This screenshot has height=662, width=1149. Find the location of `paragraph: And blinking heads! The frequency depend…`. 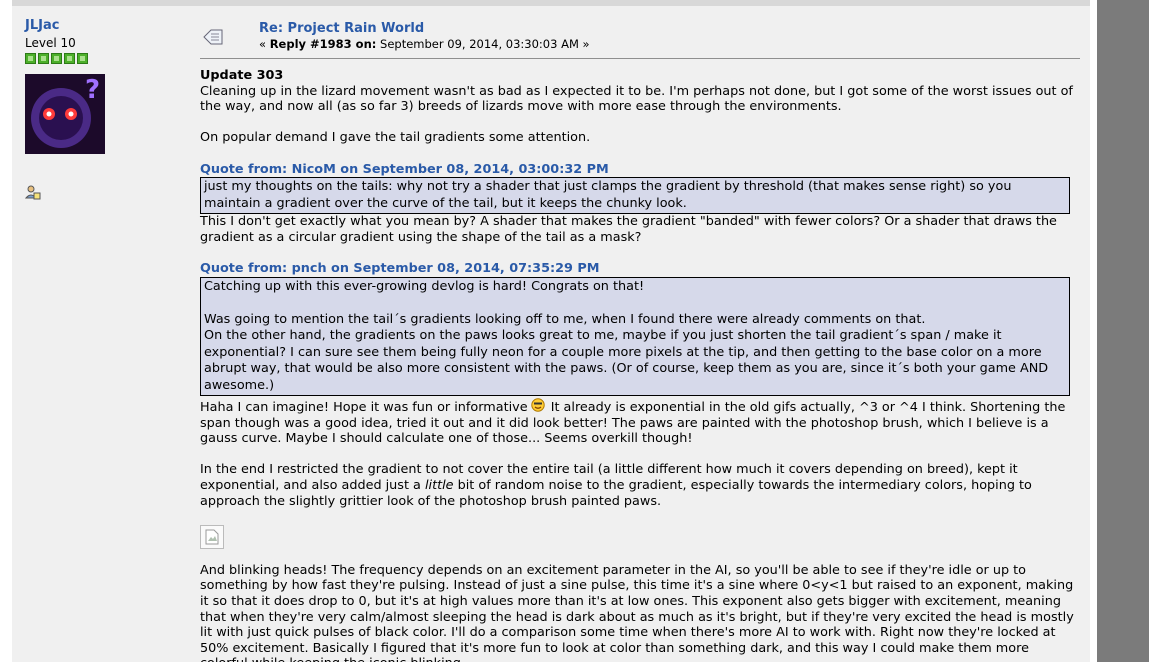

paragraph: And blinking heads! The frequency depend… is located at coordinates (637, 612).